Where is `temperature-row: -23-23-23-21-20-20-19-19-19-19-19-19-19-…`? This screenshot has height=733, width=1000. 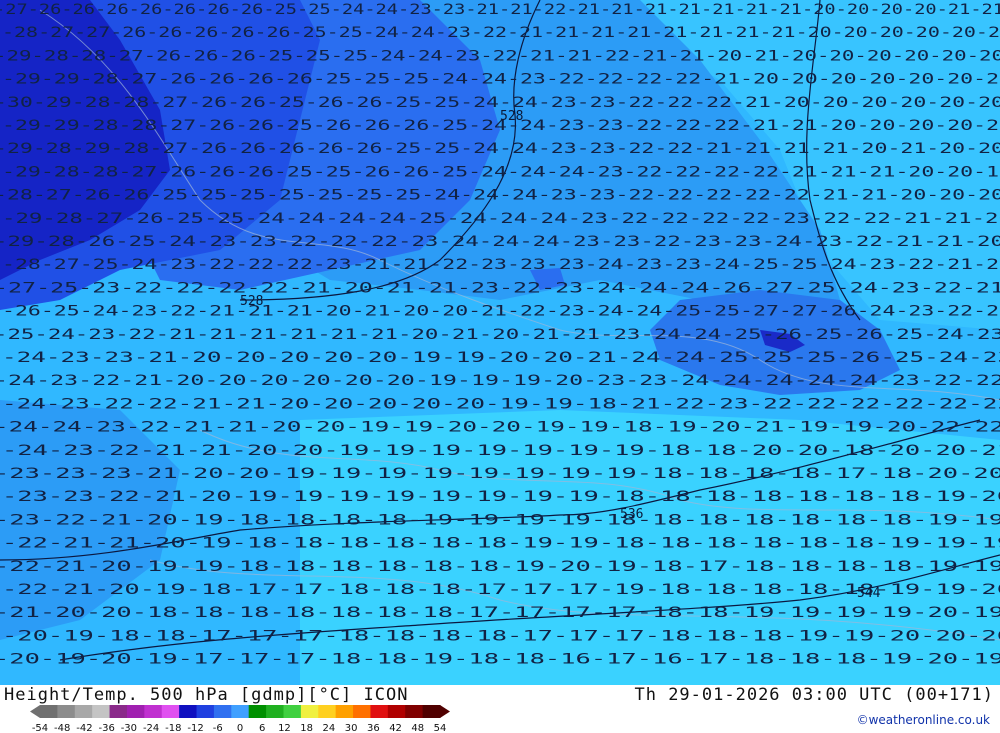 temperature-row: -23-23-23-21-20-20-19-19-19-19-19-19-19-… is located at coordinates (500, 474).